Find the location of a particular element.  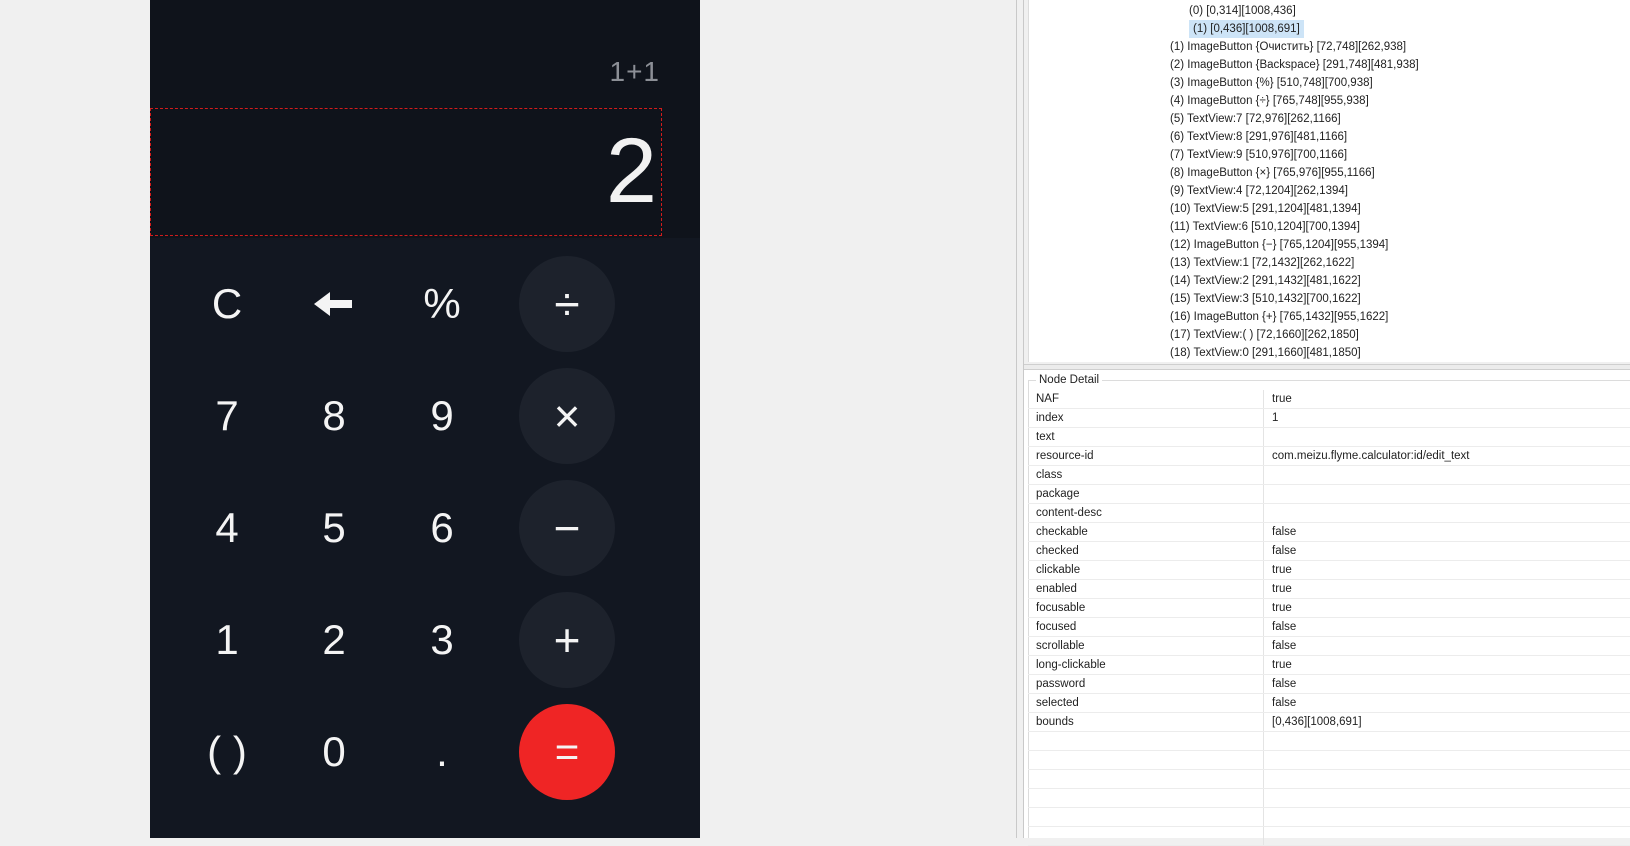

key-label: 6 is located at coordinates (441, 528).